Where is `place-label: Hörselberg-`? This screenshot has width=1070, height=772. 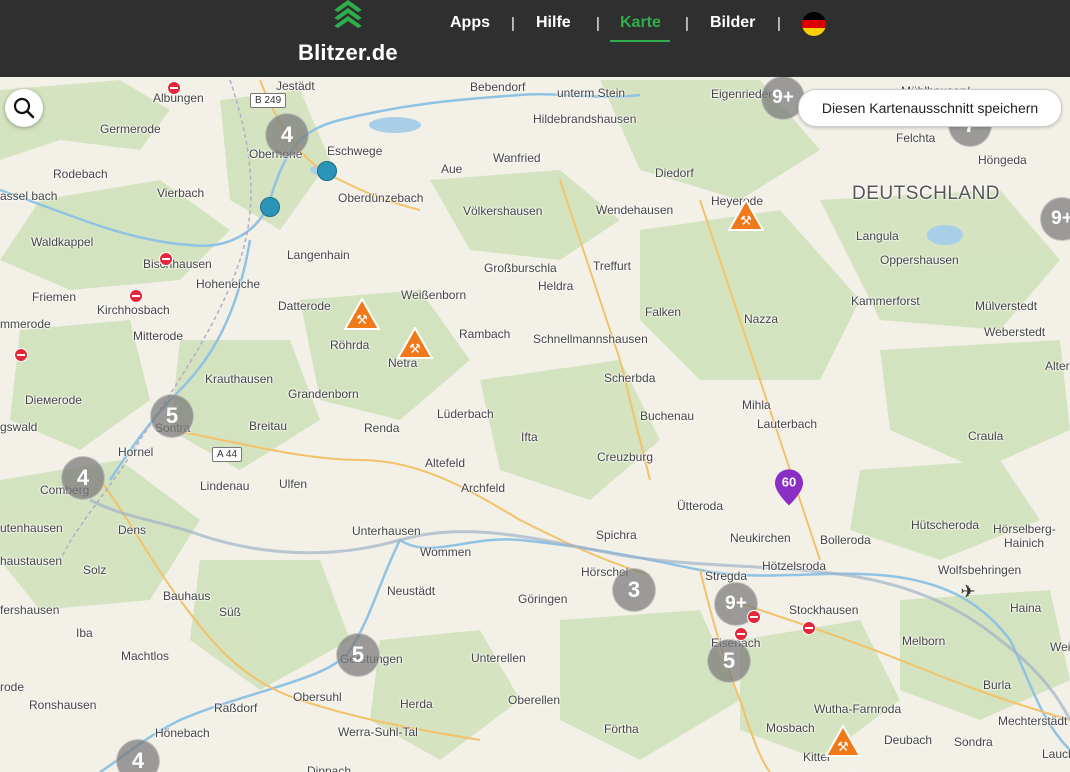 place-label: Hörselberg- is located at coordinates (1024, 529).